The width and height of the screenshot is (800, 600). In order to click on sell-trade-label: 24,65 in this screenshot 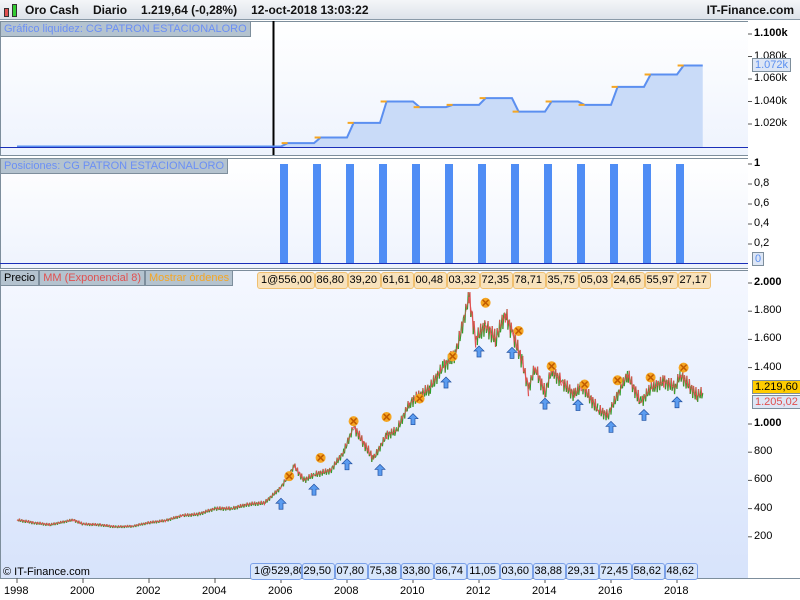, I will do `click(628, 280)`.